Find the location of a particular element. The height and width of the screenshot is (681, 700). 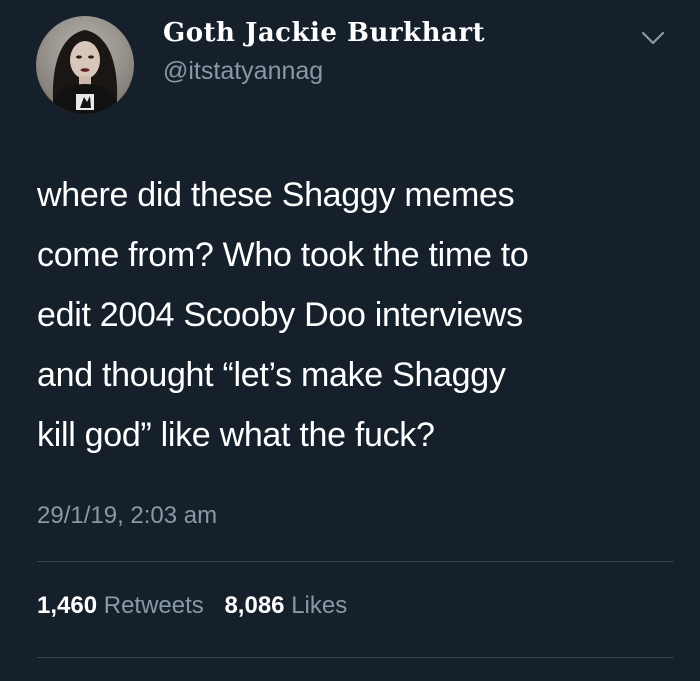

user-handle: @itstatyannag is located at coordinates (243, 71).